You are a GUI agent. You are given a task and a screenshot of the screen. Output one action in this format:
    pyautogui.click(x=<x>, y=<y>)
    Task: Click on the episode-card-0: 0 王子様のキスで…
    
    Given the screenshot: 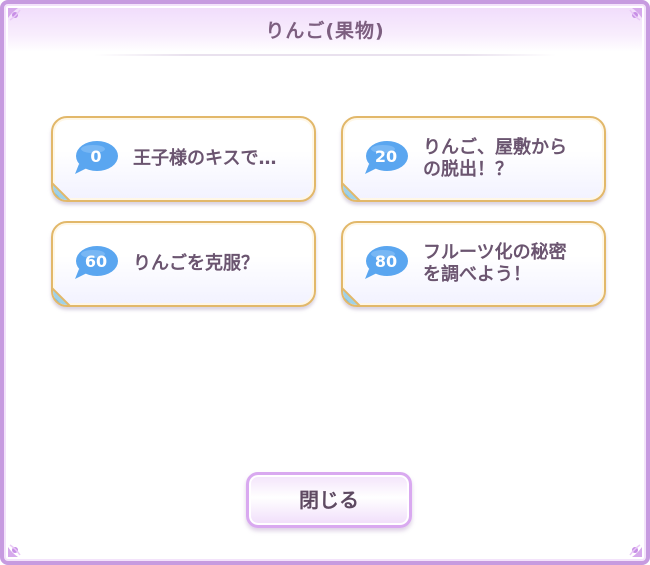 What is the action you would take?
    pyautogui.click(x=183, y=159)
    